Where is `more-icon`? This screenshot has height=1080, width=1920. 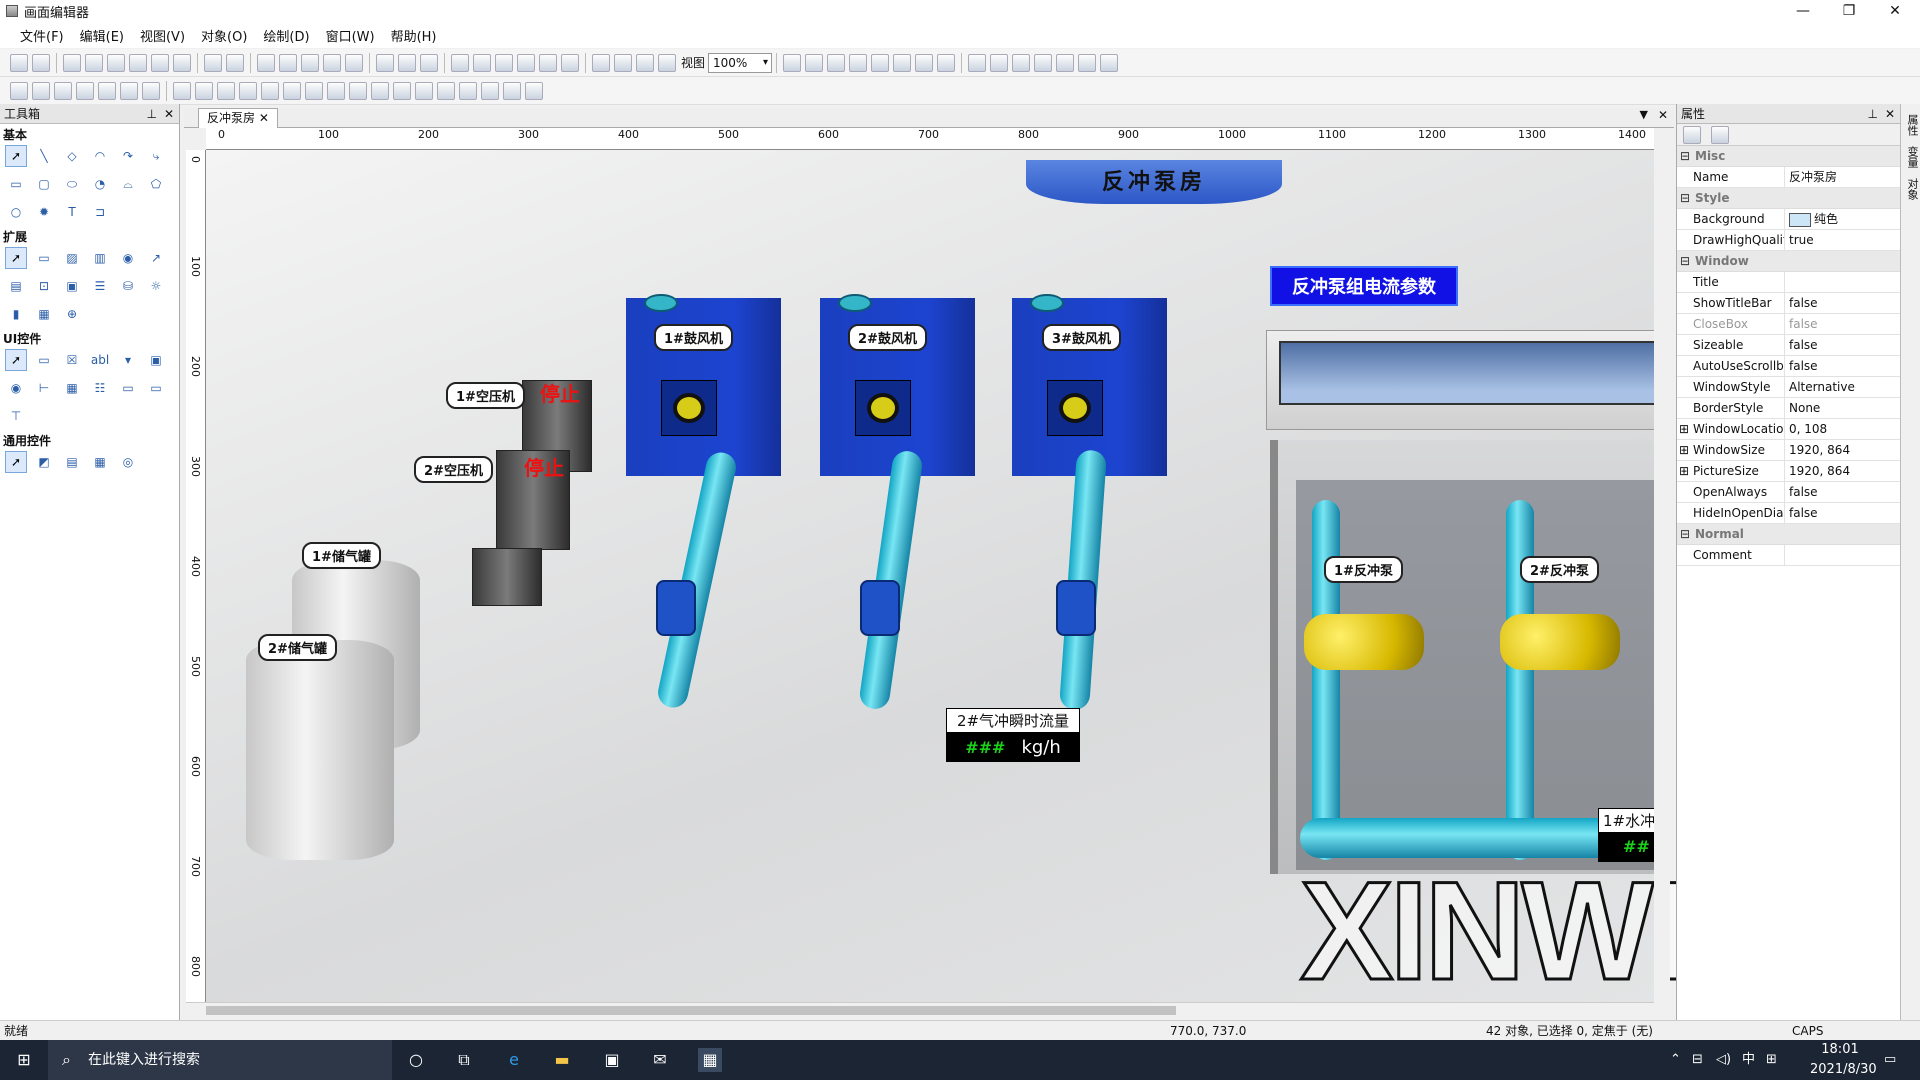
more-icon is located at coordinates (1109, 62).